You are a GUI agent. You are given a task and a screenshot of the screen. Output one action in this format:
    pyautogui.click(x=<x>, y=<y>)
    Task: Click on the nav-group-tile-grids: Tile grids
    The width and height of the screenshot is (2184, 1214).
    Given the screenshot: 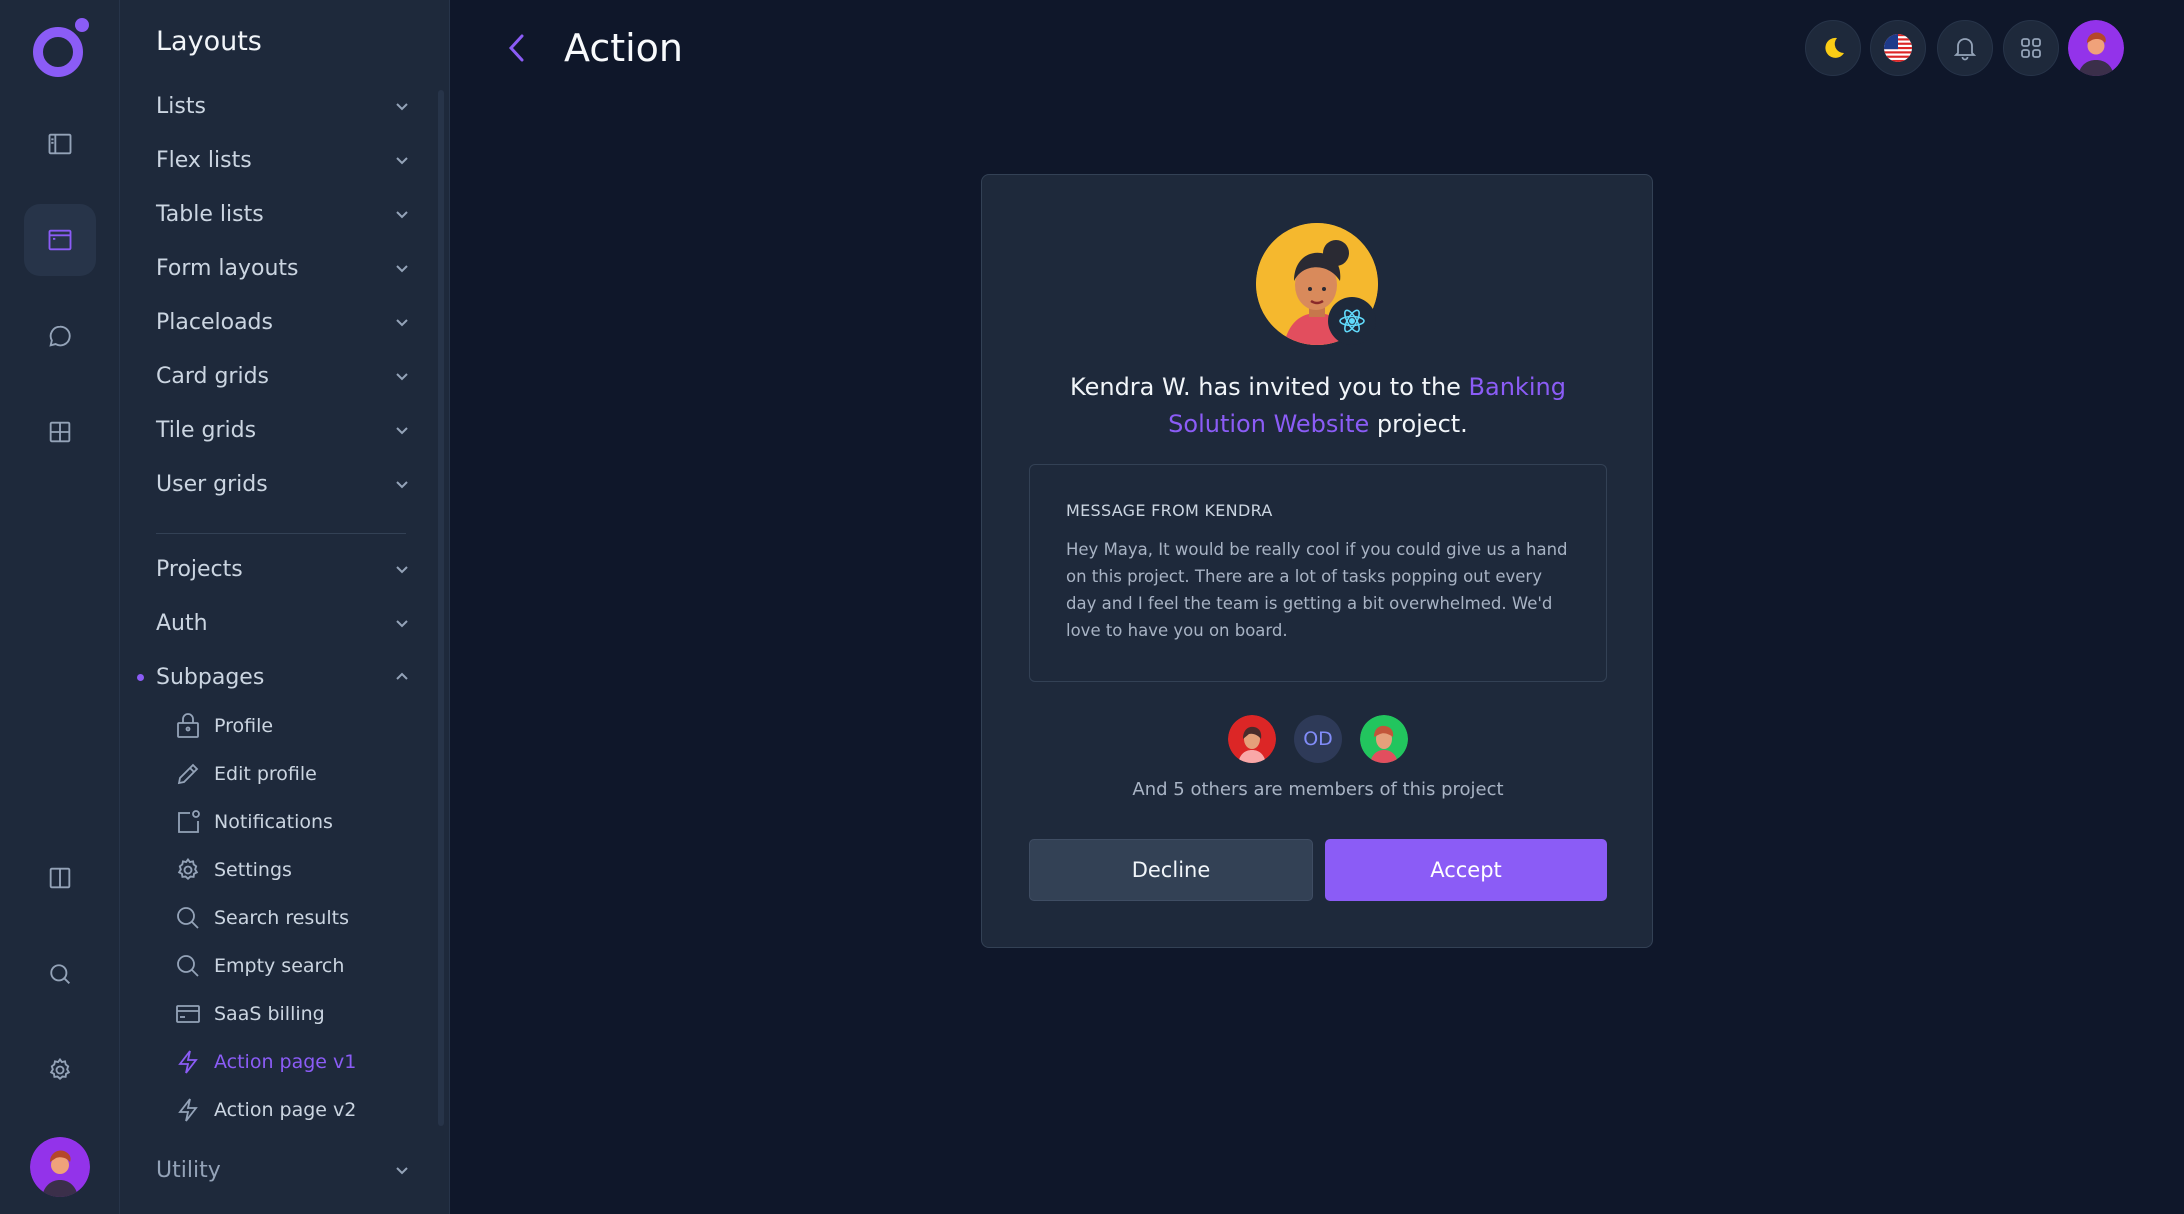 What is the action you would take?
    pyautogui.click(x=284, y=430)
    